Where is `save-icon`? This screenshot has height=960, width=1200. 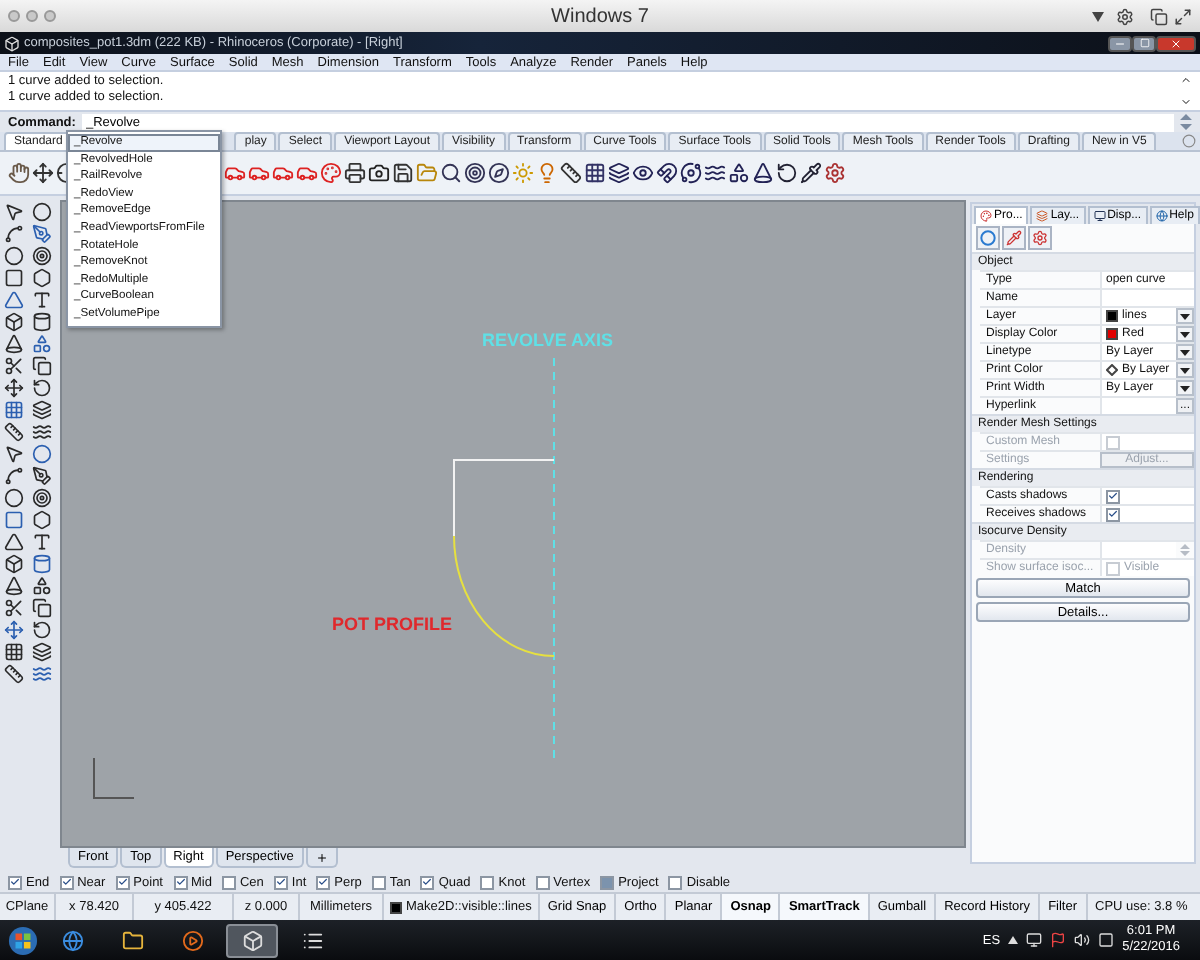
save-icon is located at coordinates (403, 173).